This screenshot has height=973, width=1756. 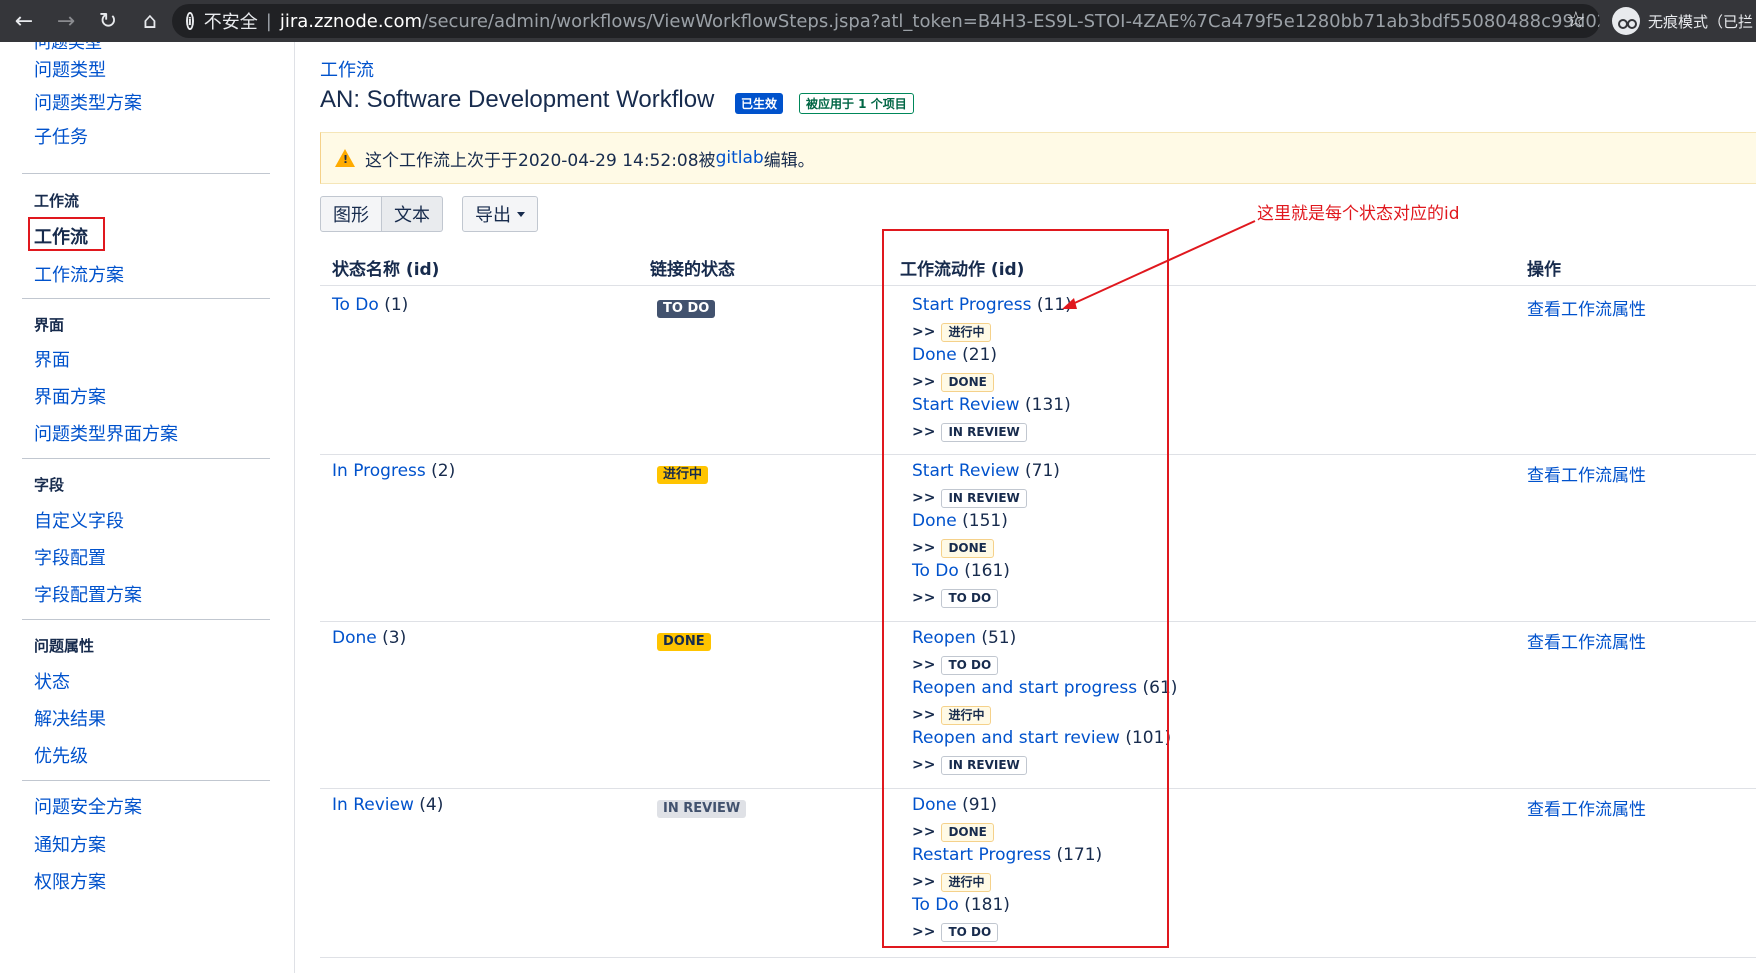 I want to click on linked-status-cell: TO DO, so click(x=686, y=307).